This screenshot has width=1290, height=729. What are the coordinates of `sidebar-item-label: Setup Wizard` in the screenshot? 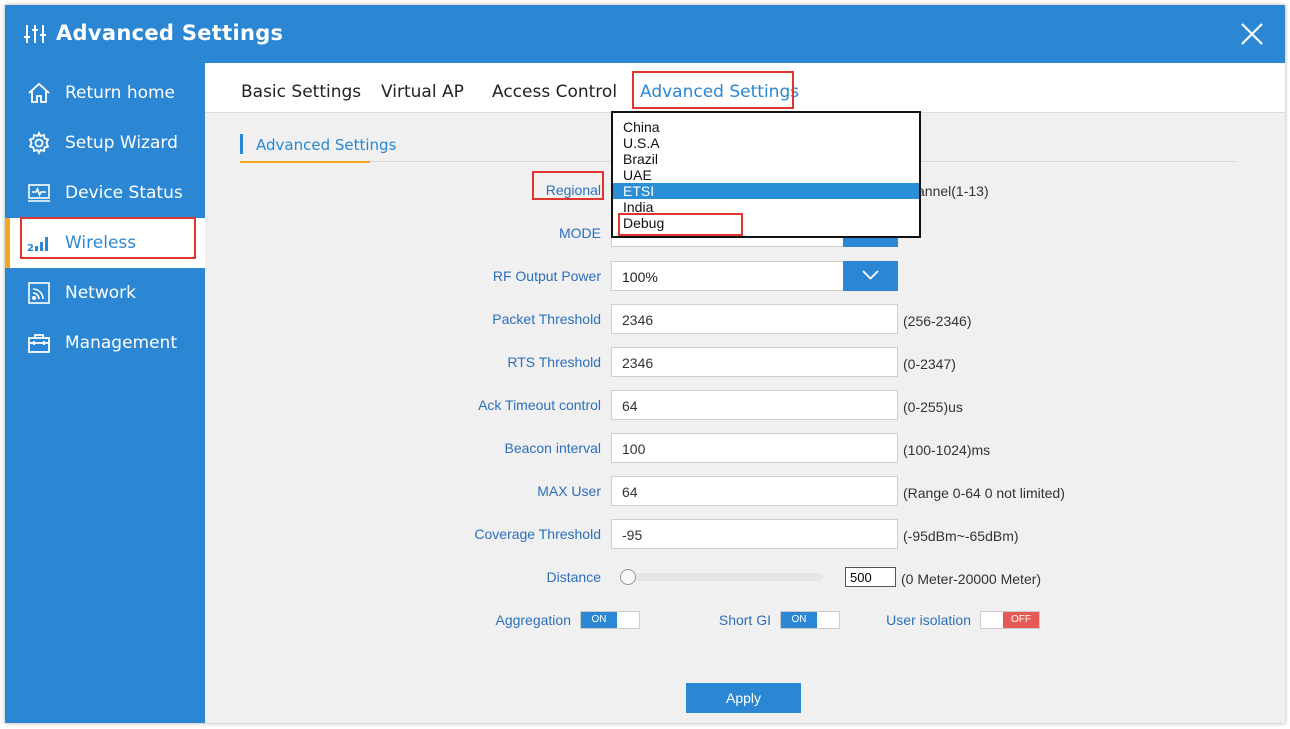 It's located at (121, 143).